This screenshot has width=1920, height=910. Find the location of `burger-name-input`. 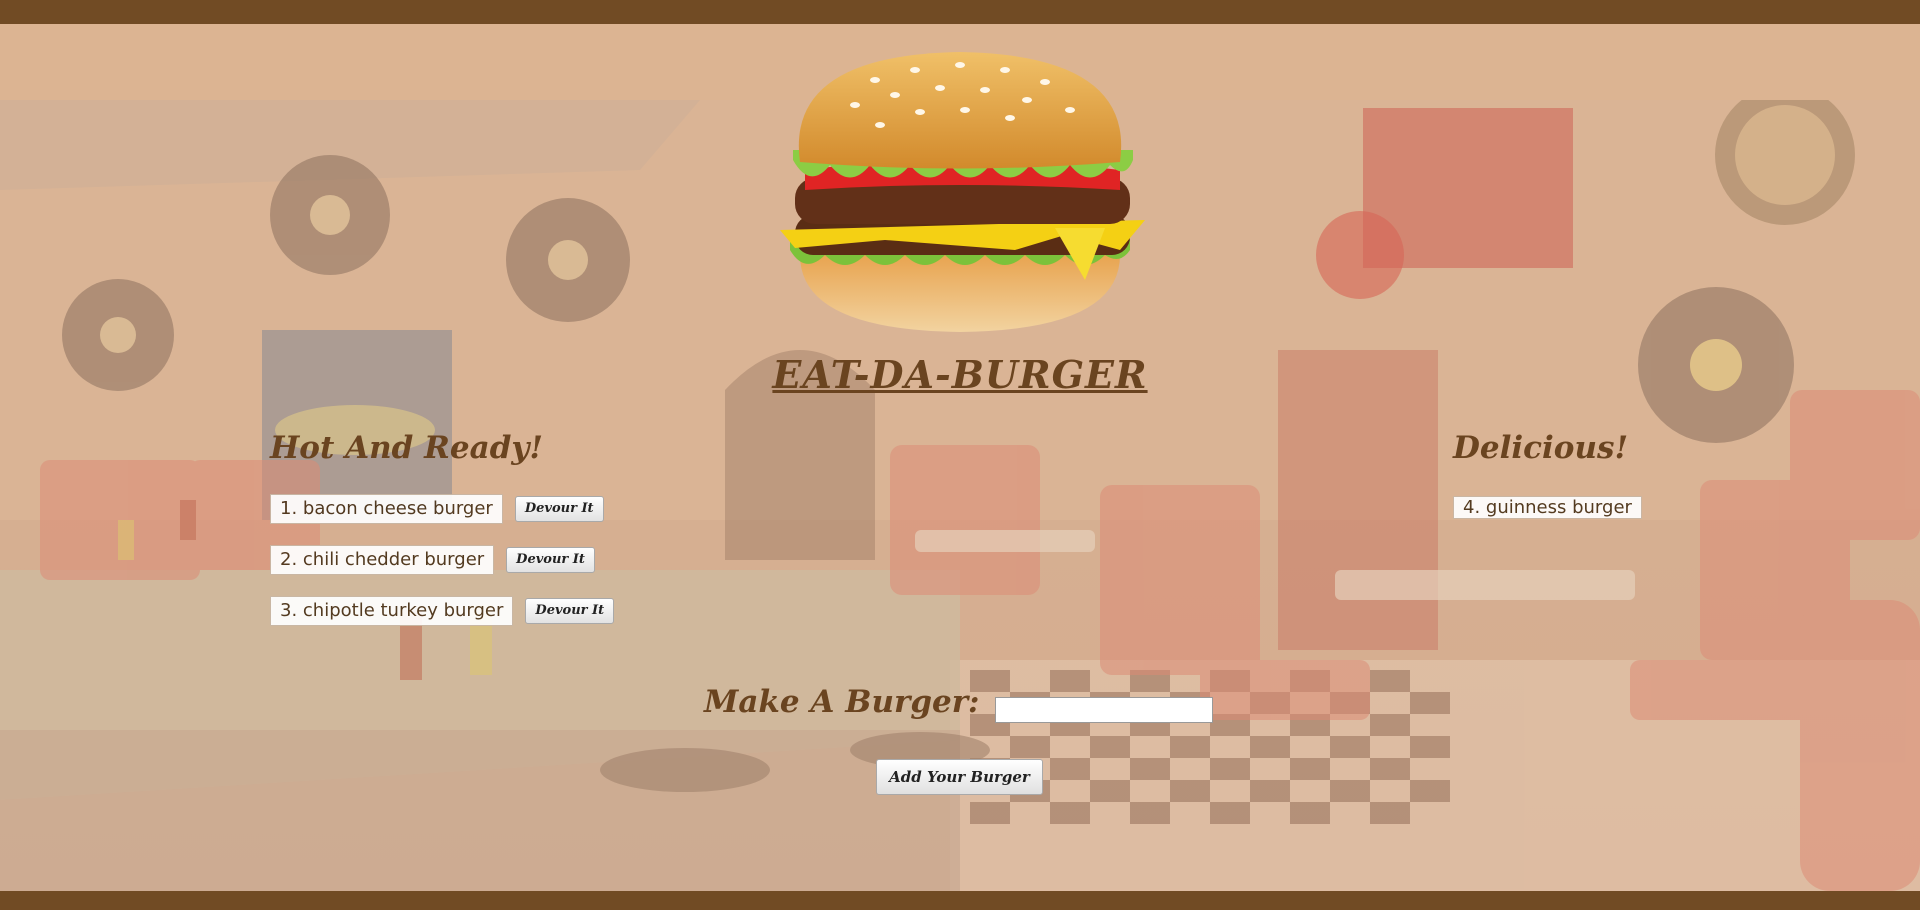

burger-name-input is located at coordinates (1104, 710).